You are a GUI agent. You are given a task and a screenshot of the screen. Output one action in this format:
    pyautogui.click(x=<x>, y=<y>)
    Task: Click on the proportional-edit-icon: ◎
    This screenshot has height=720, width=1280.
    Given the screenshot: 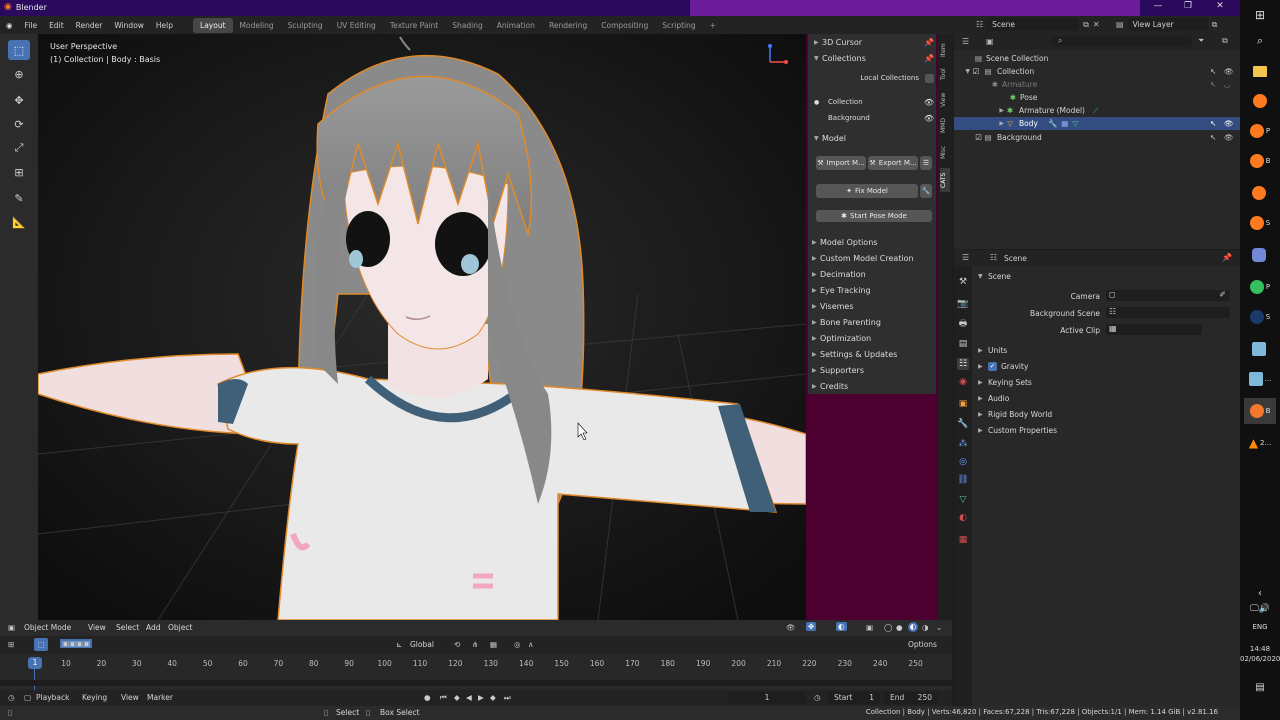 What is the action you would take?
    pyautogui.click(x=517, y=644)
    